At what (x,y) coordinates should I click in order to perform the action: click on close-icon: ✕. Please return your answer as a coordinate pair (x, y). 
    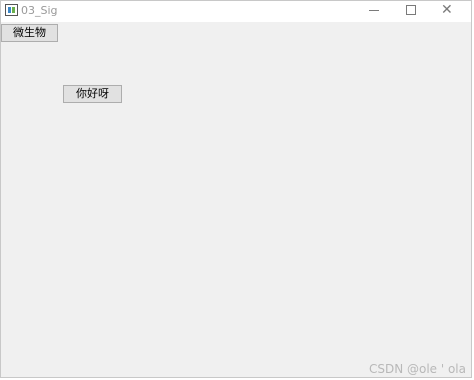
    Looking at the image, I should click on (447, 10).